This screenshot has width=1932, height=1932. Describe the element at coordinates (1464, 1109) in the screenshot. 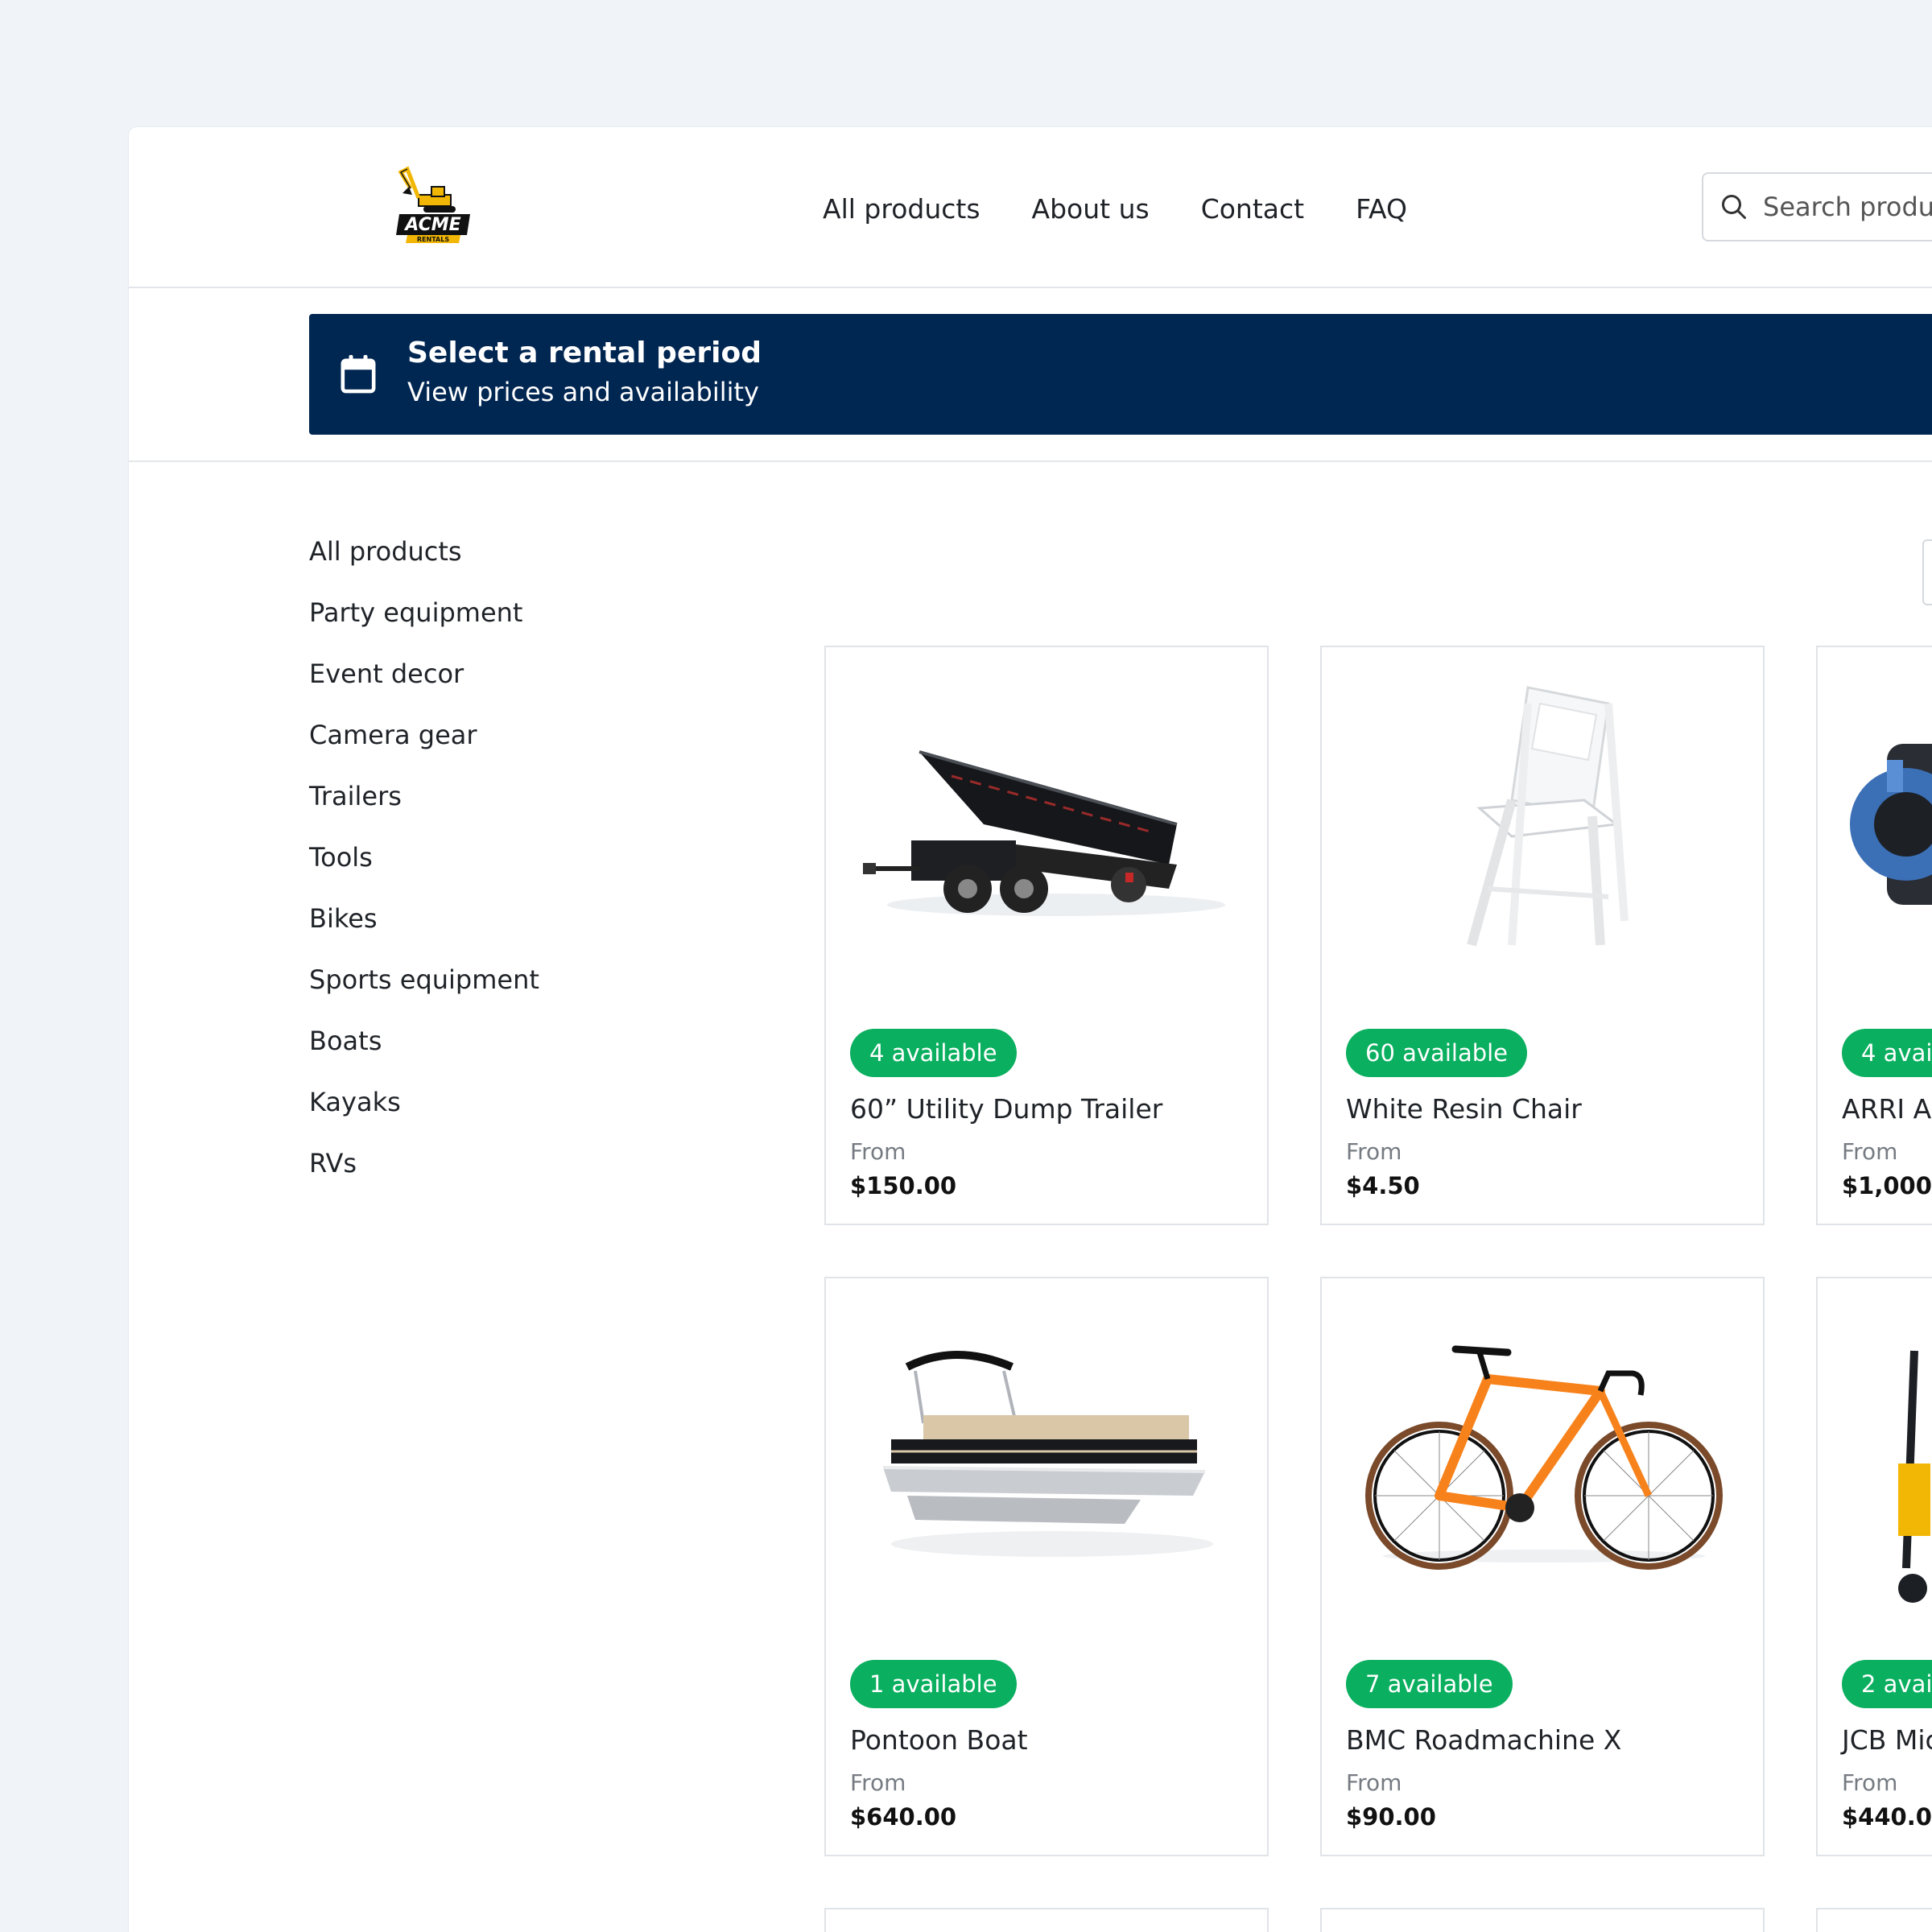

I see `product-name: White Resin Chair` at that location.